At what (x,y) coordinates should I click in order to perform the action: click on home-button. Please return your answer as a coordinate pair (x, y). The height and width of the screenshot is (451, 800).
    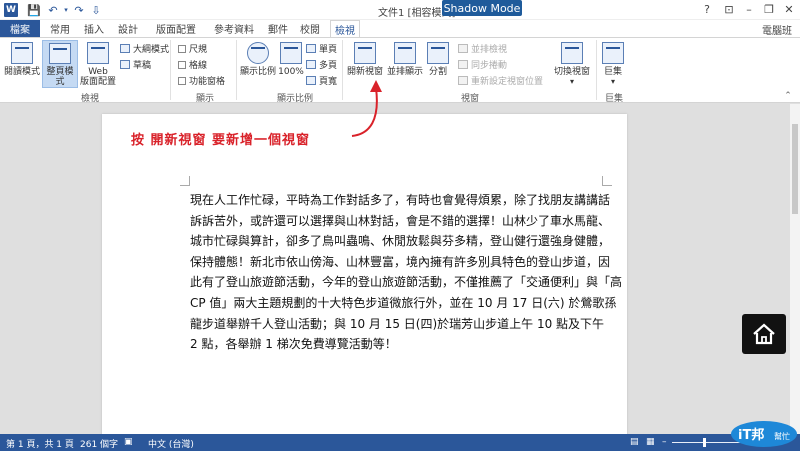
    Looking at the image, I should click on (764, 334).